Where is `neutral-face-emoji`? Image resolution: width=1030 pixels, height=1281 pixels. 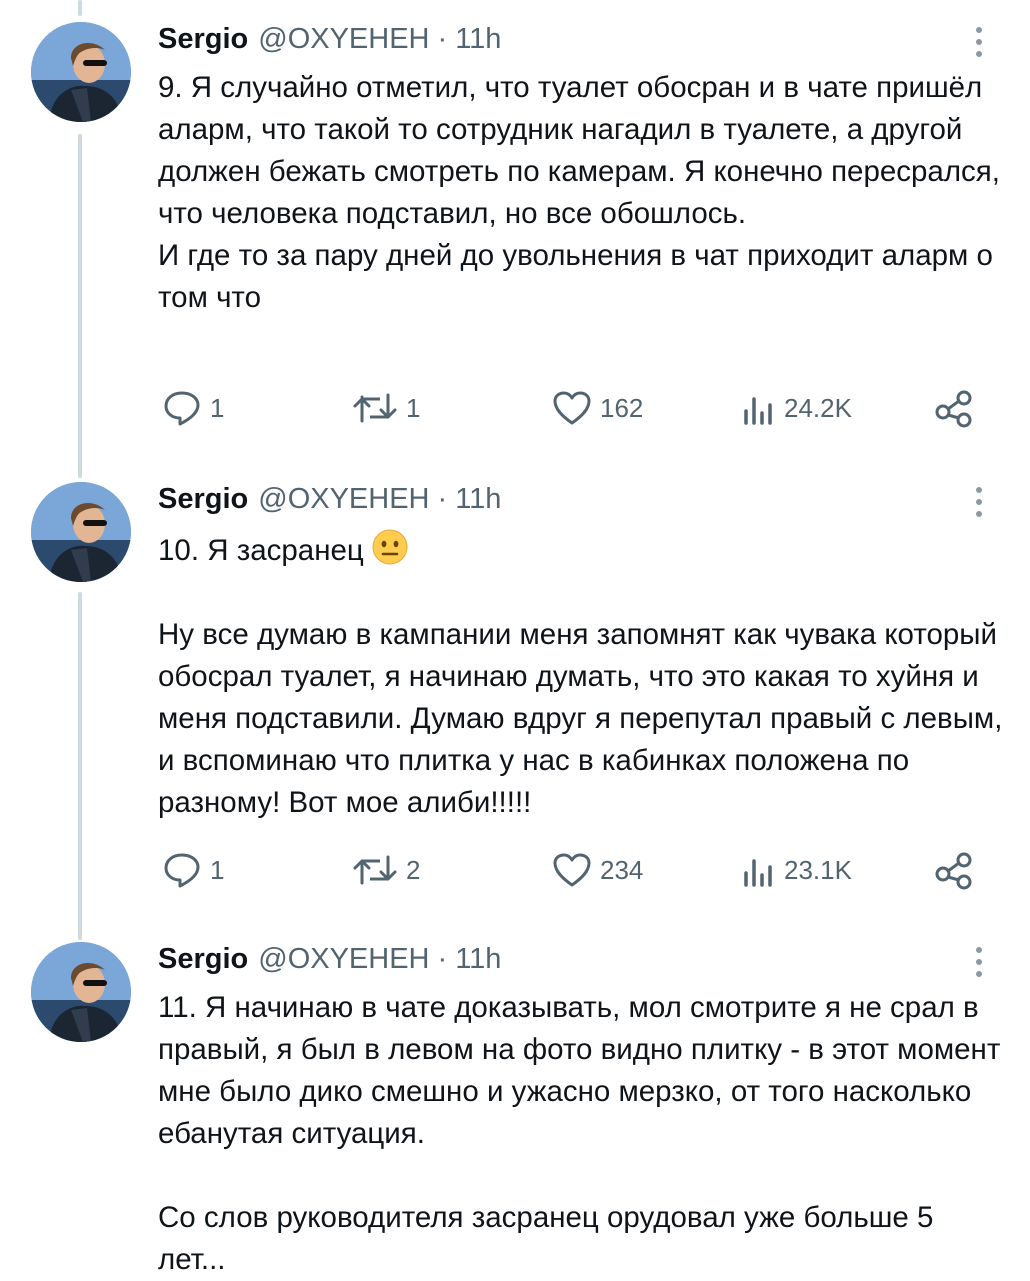
neutral-face-emoji is located at coordinates (390, 547).